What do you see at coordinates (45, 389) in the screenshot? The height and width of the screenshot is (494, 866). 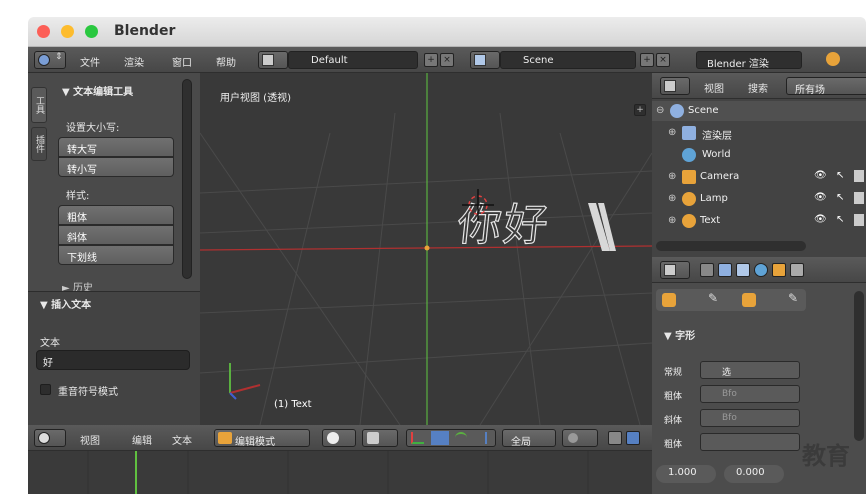 I see `accent-mode-checkbox` at bounding box center [45, 389].